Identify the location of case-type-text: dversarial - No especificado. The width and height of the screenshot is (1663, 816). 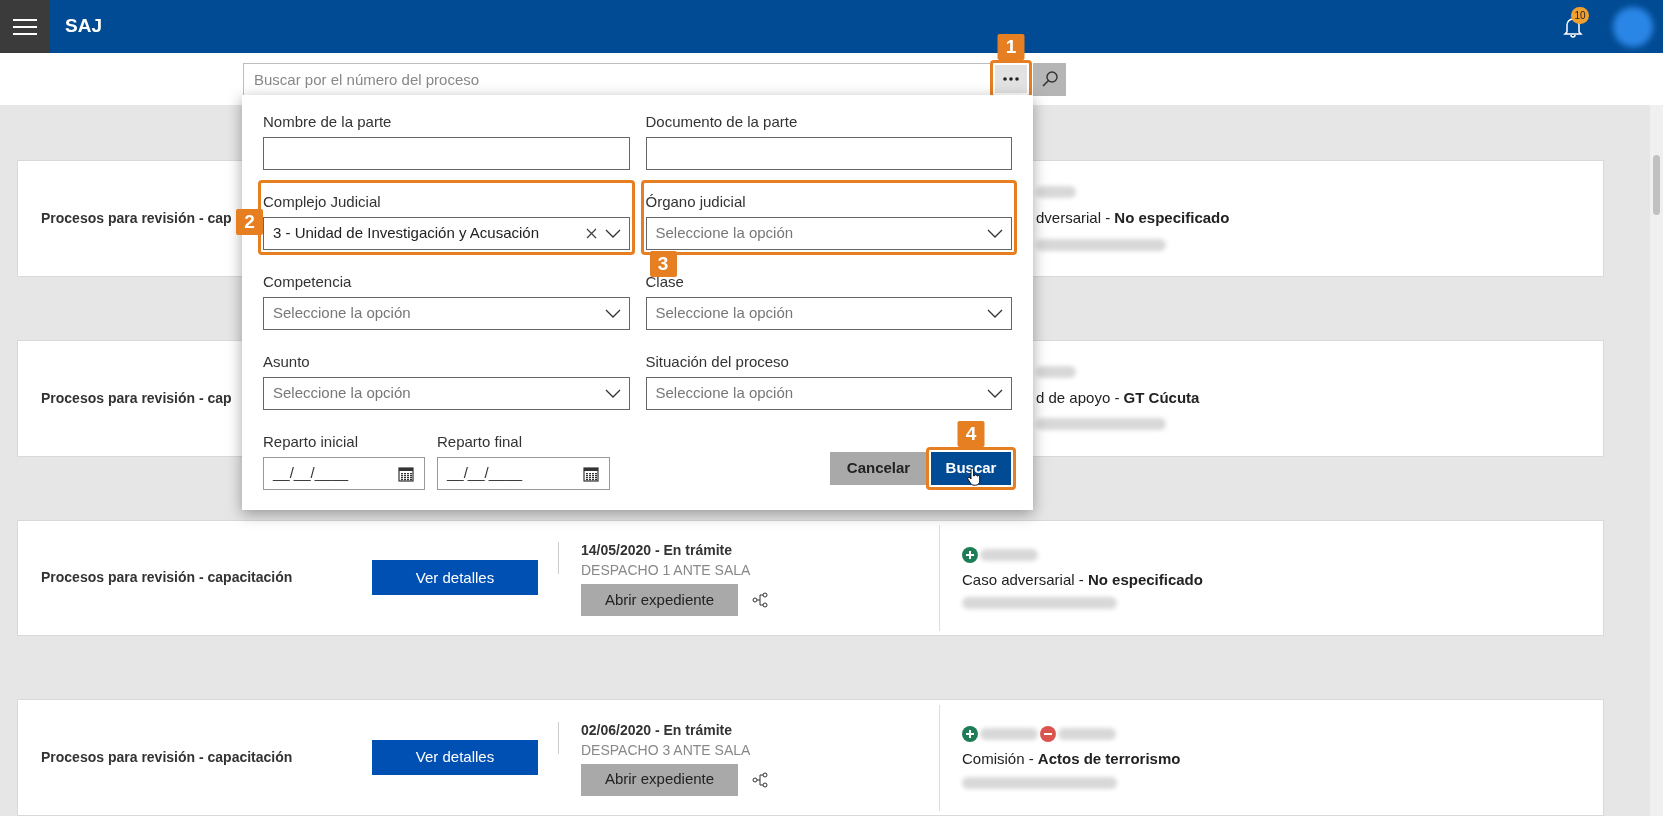
(1133, 218).